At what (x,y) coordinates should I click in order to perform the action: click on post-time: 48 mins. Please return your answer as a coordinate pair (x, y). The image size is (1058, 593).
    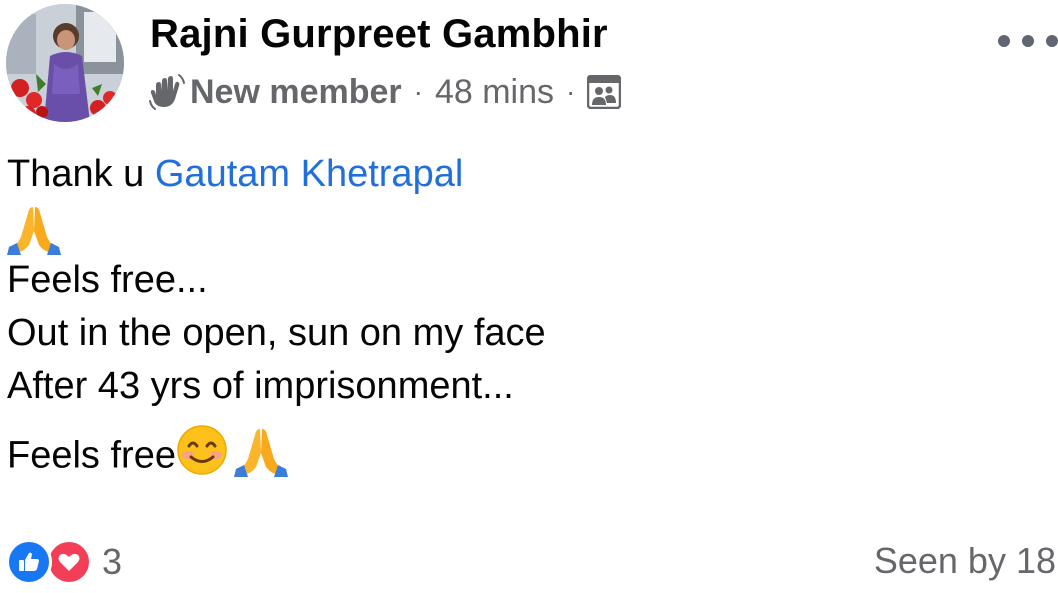
    Looking at the image, I should click on (494, 92).